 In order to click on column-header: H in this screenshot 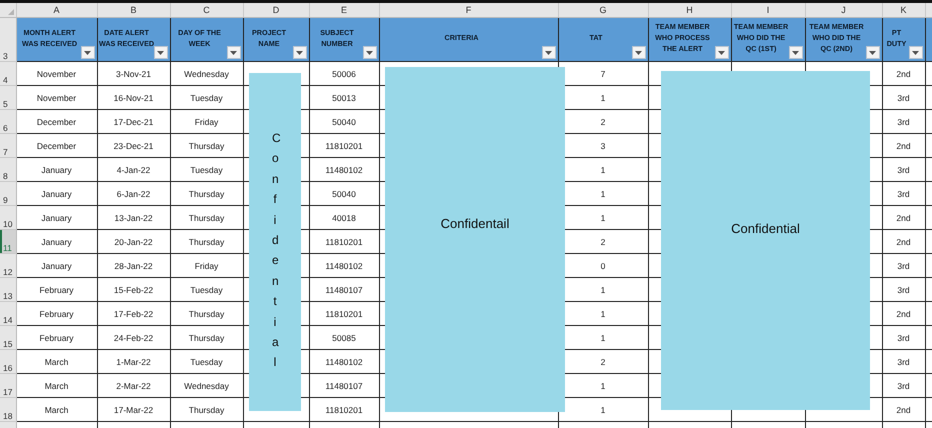, I will do `click(689, 10)`.